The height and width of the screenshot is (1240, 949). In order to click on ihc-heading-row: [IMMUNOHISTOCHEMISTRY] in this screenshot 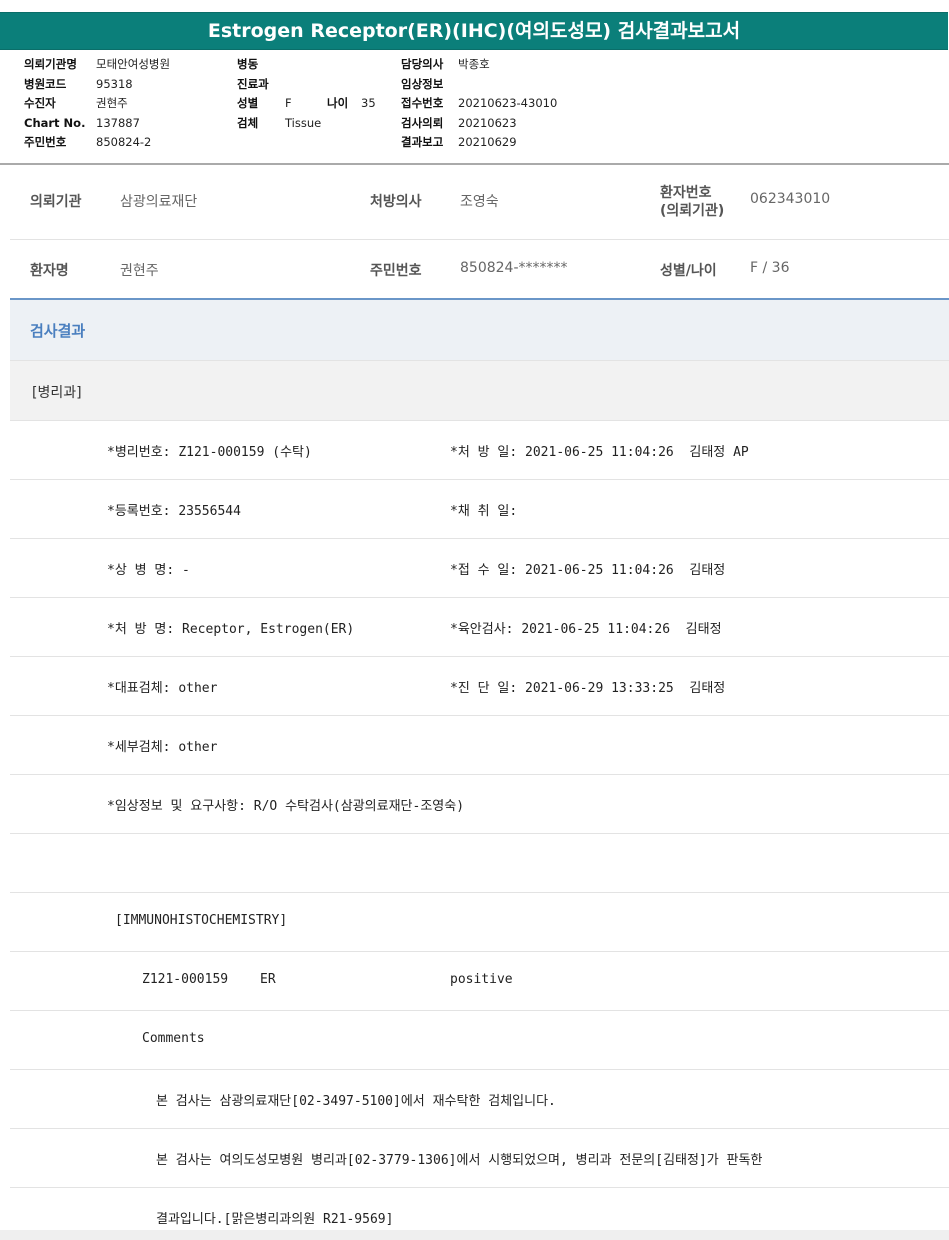, I will do `click(201, 920)`.